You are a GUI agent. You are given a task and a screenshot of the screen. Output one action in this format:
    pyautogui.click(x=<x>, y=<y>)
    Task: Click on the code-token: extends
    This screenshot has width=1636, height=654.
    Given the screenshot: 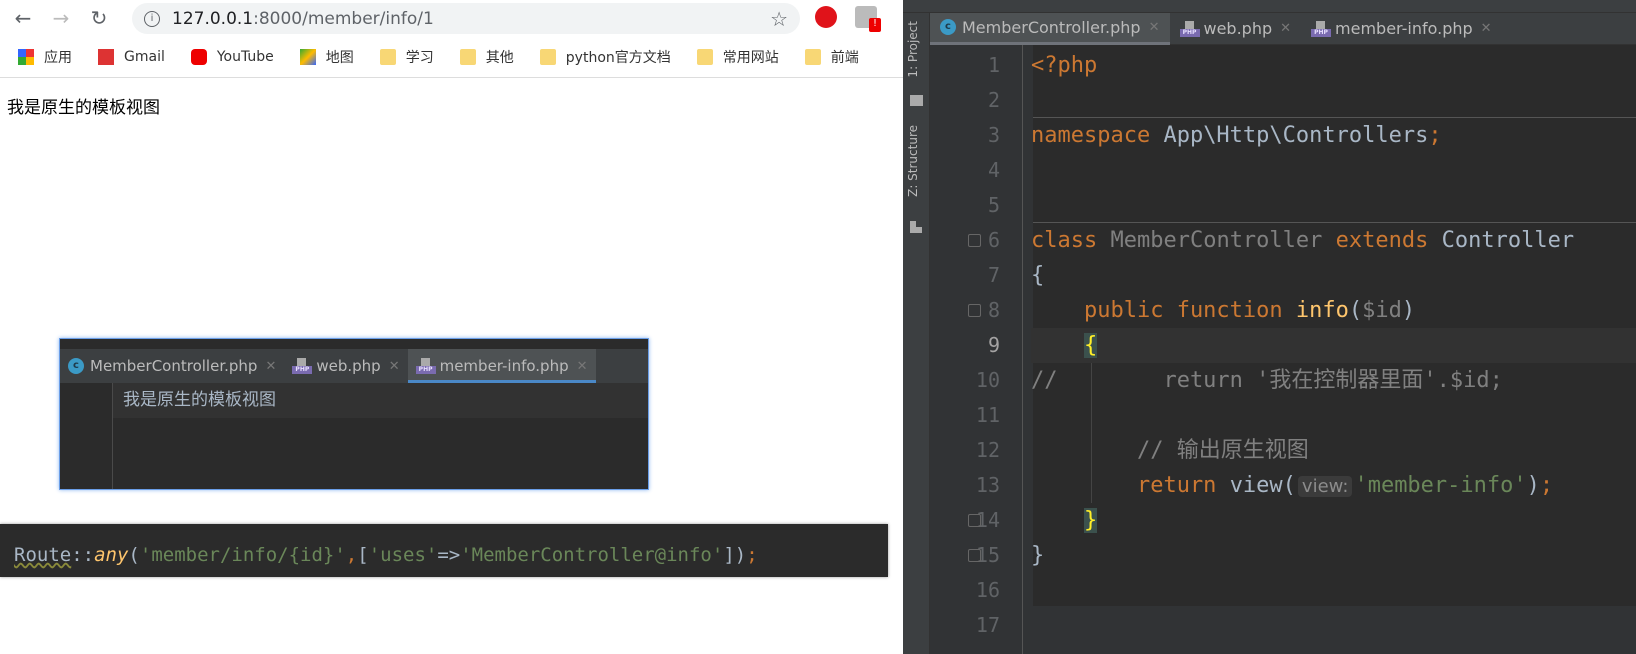 What is the action you would take?
    pyautogui.click(x=1388, y=240)
    